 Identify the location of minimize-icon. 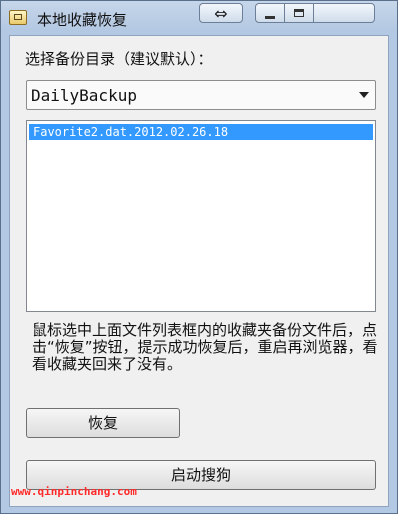
(270, 17).